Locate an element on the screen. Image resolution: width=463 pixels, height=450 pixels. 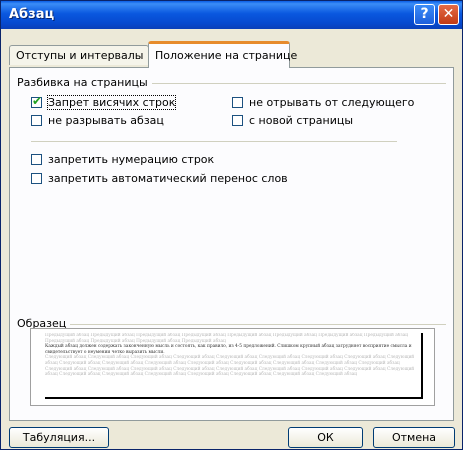
cancel-button: Отмена is located at coordinates (414, 437).